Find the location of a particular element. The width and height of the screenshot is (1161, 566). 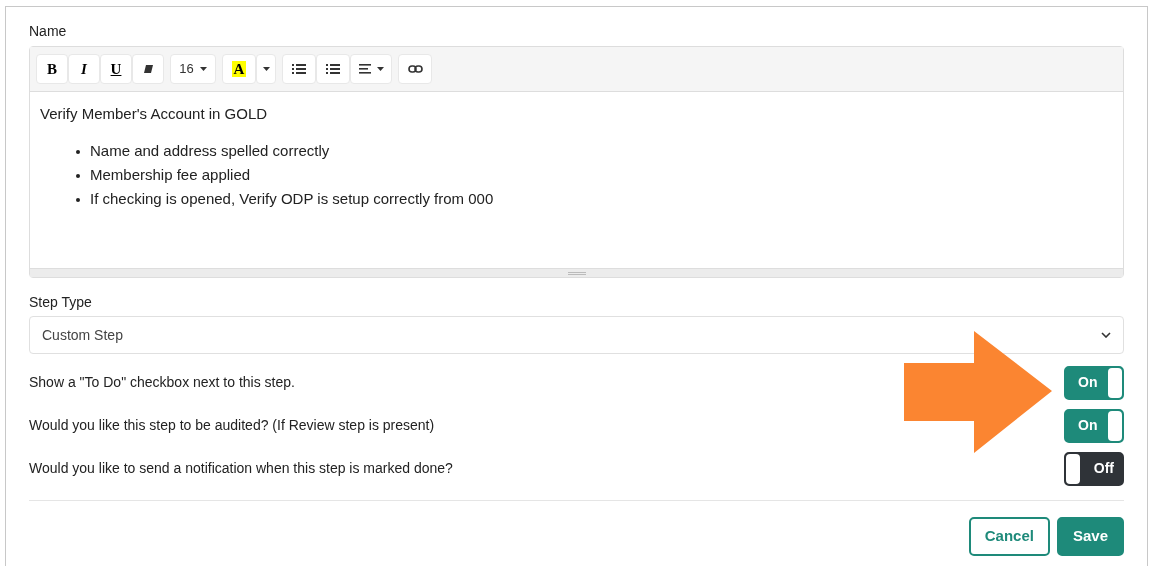

editor-text: Verify Member's Account in GOLD is located at coordinates (154, 114).